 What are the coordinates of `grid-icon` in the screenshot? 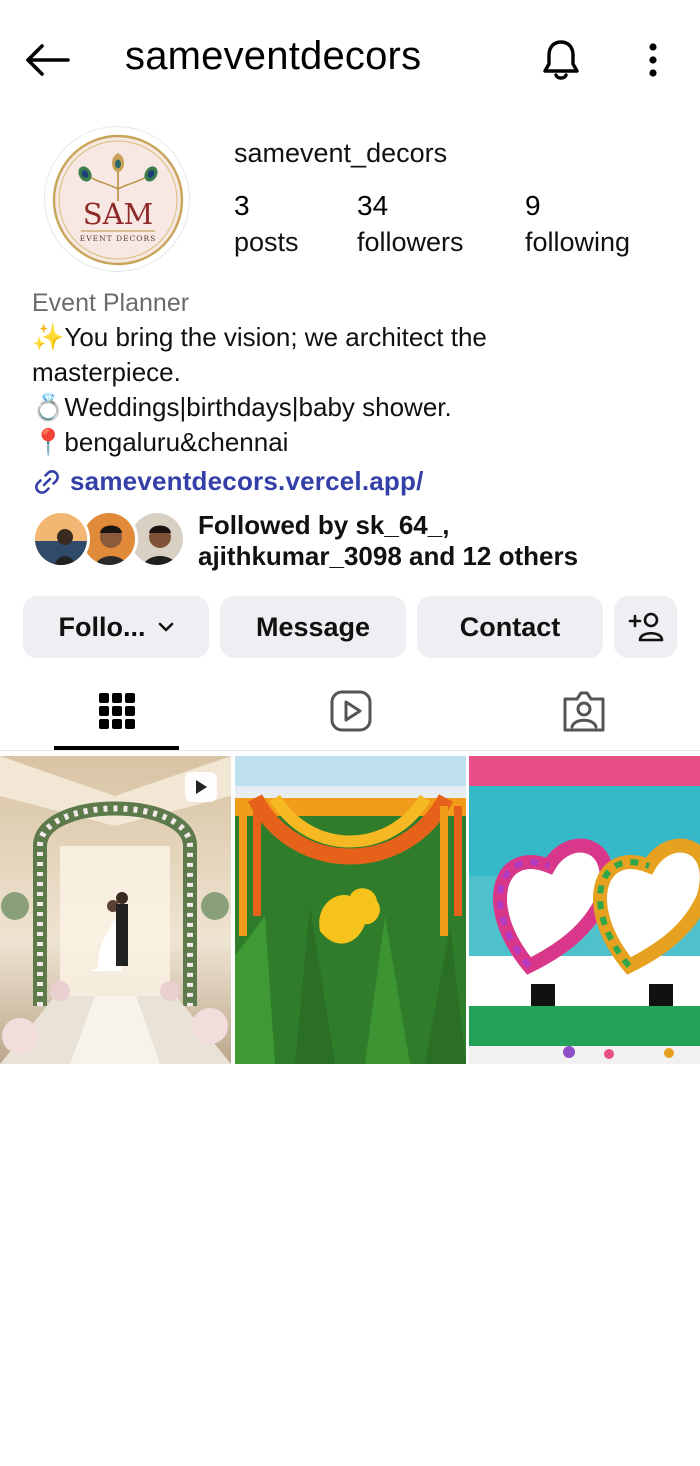 It's located at (116, 711).